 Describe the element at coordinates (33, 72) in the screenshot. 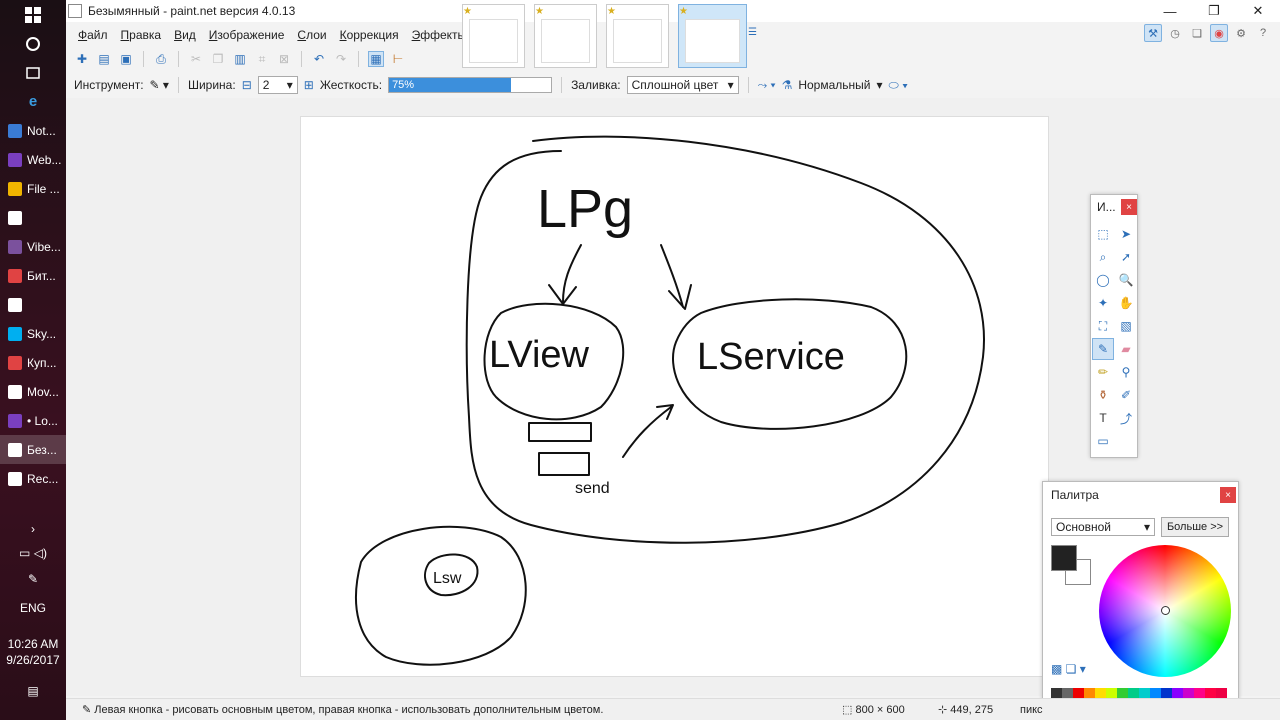

I see `task-view-button` at that location.